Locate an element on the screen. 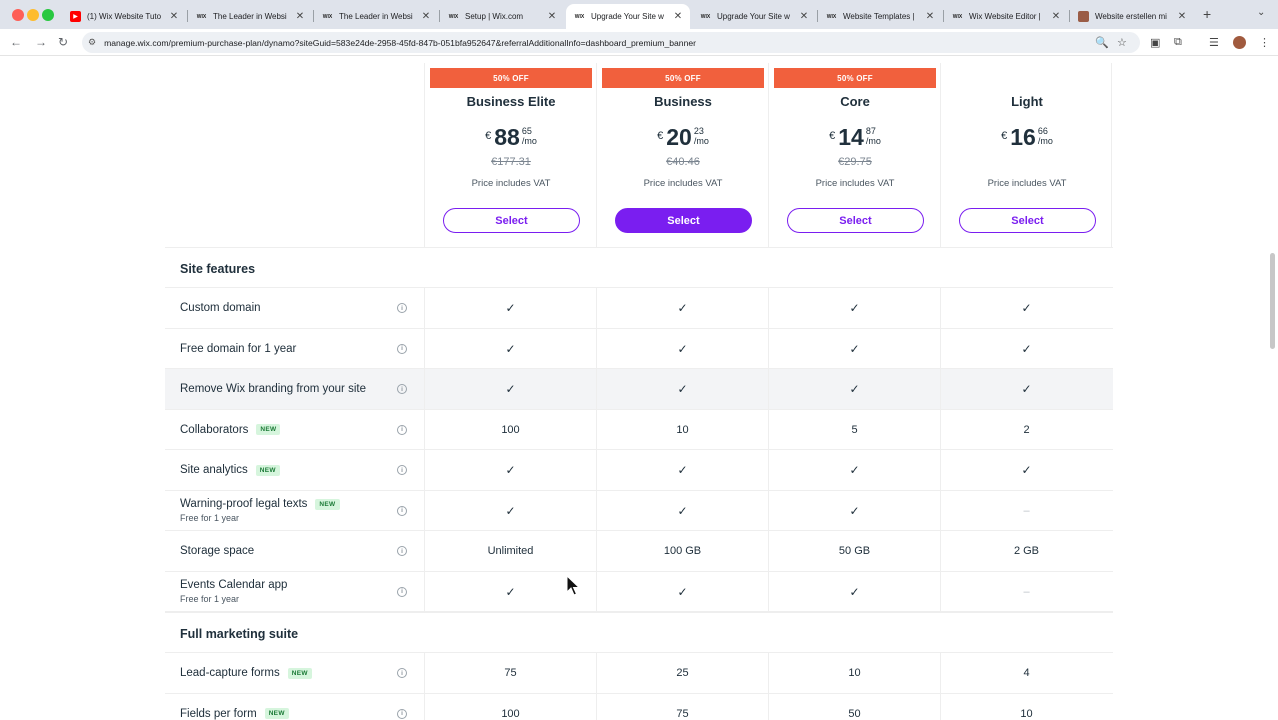 This screenshot has width=1278, height=720. plan-price: €14 87/mo is located at coordinates (855, 137).